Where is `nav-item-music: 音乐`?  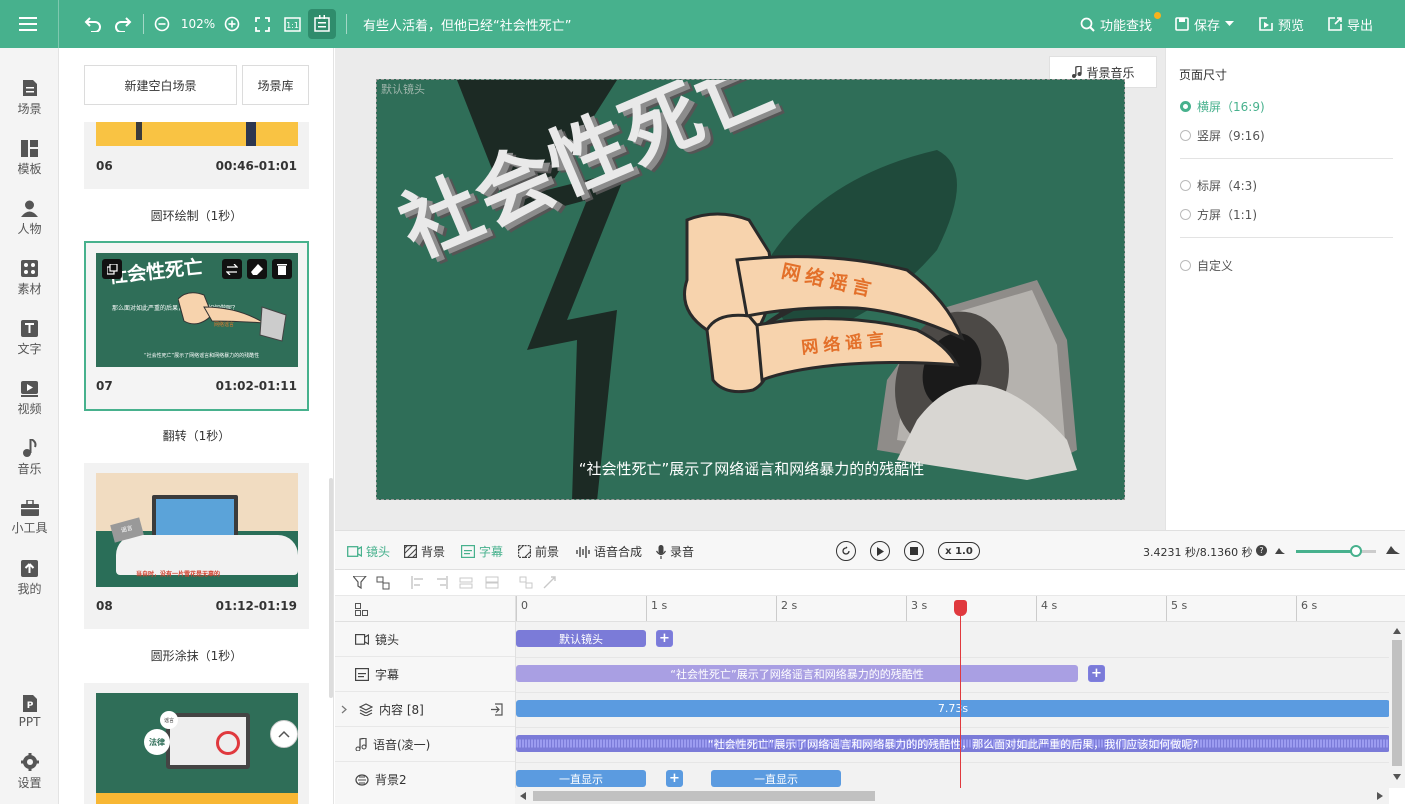 nav-item-music: 音乐 is located at coordinates (29, 458).